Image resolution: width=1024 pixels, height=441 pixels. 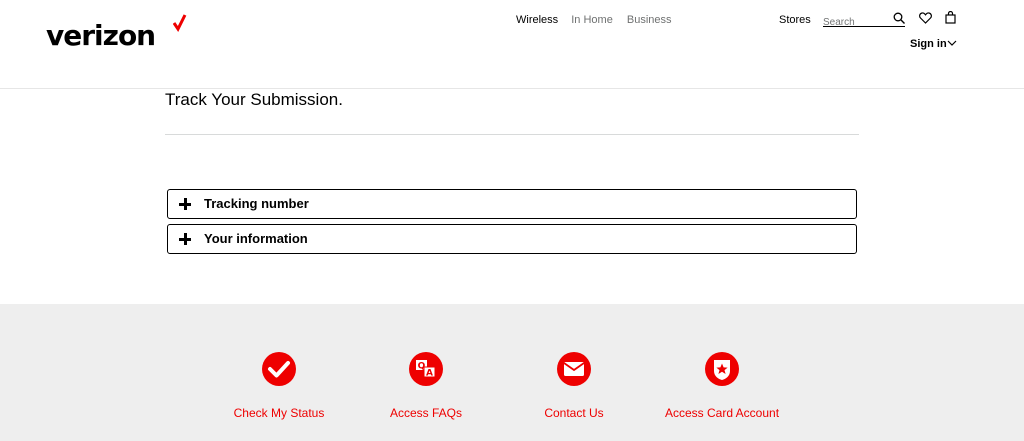 I want to click on accordion-label: Your information, so click(x=256, y=238).